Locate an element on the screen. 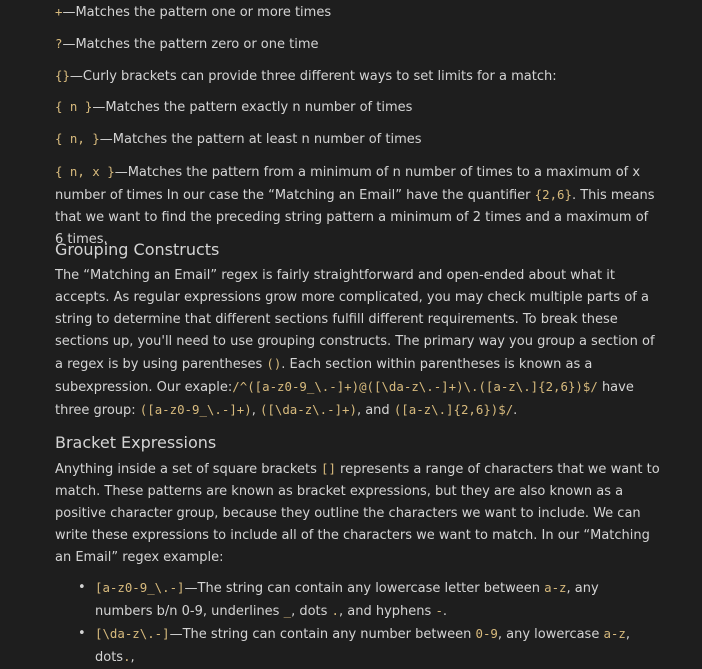 Image resolution: width=702 pixels, height=669 pixels. code-inline: [\da-z\.-] is located at coordinates (132, 633).